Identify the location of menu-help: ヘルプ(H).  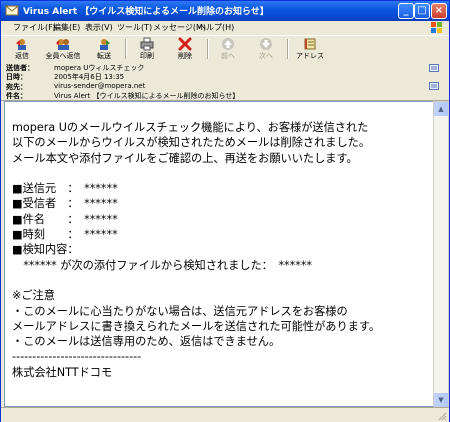
(216, 27).